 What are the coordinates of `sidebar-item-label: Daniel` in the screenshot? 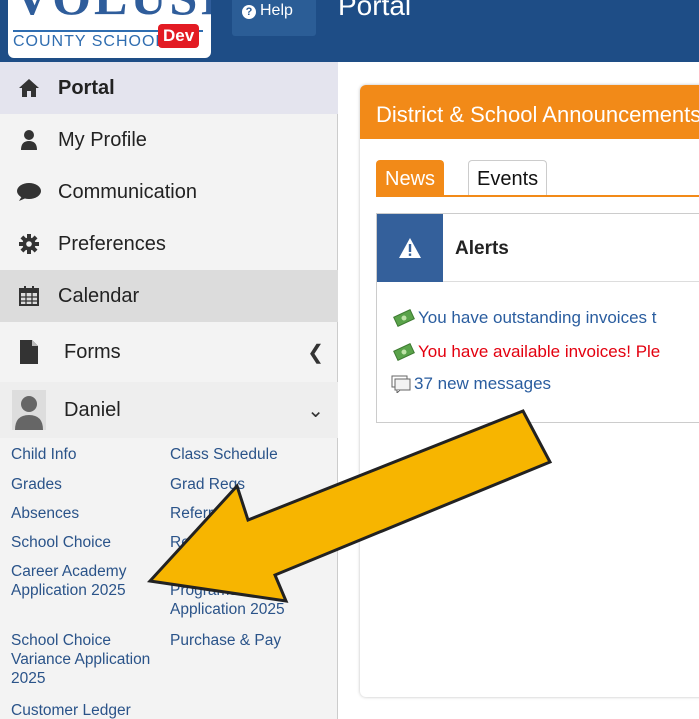 It's located at (92, 409).